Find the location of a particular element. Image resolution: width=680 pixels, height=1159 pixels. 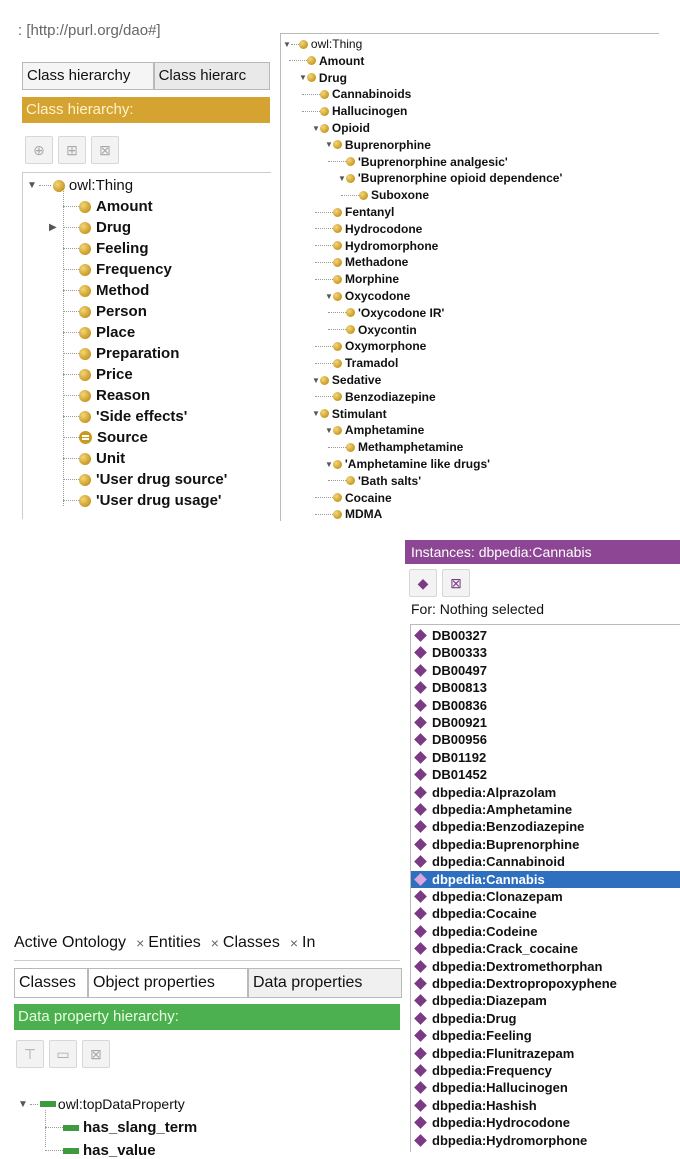

class-tree-item: Unit is located at coordinates (94, 458).